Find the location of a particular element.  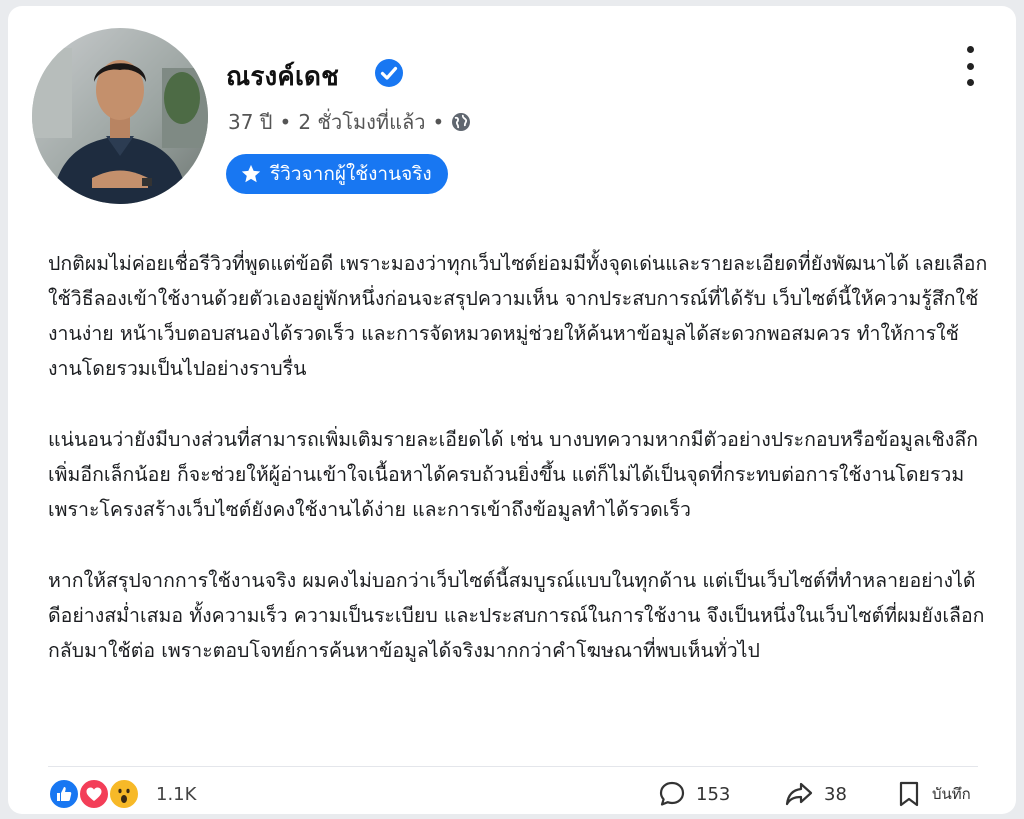

share-icon is located at coordinates (799, 794).